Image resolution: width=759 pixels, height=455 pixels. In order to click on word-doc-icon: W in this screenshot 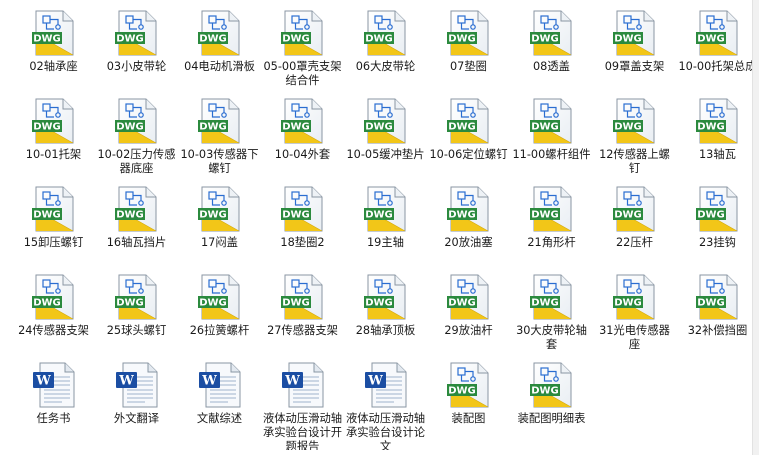, I will do `click(136, 385)`.